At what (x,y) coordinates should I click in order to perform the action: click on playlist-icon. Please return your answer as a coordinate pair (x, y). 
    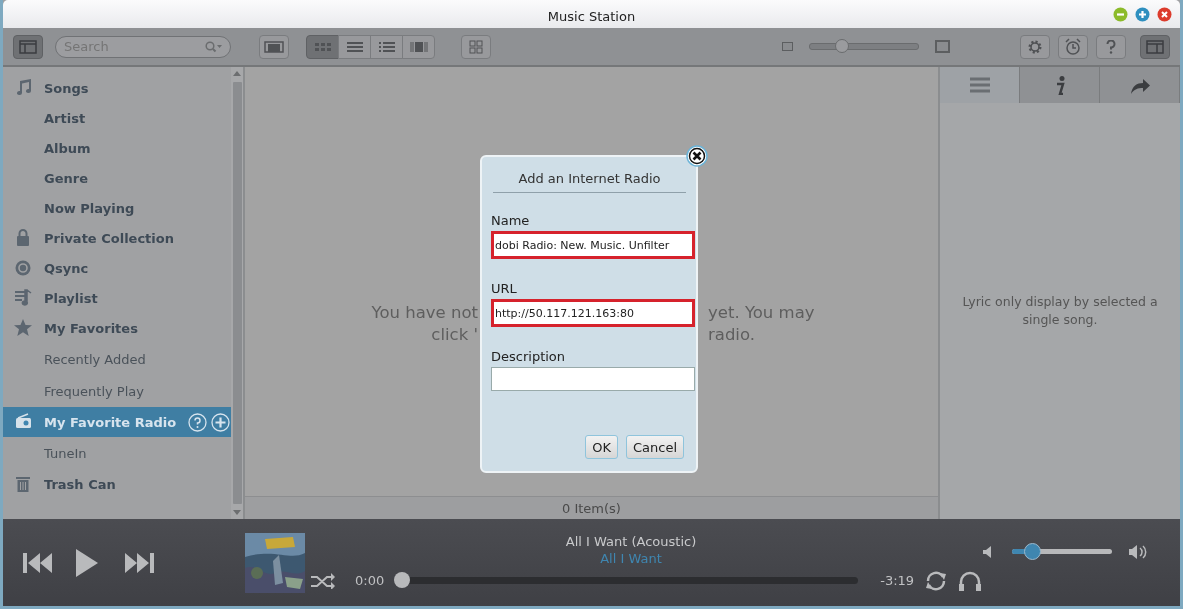
    Looking at the image, I should click on (23, 298).